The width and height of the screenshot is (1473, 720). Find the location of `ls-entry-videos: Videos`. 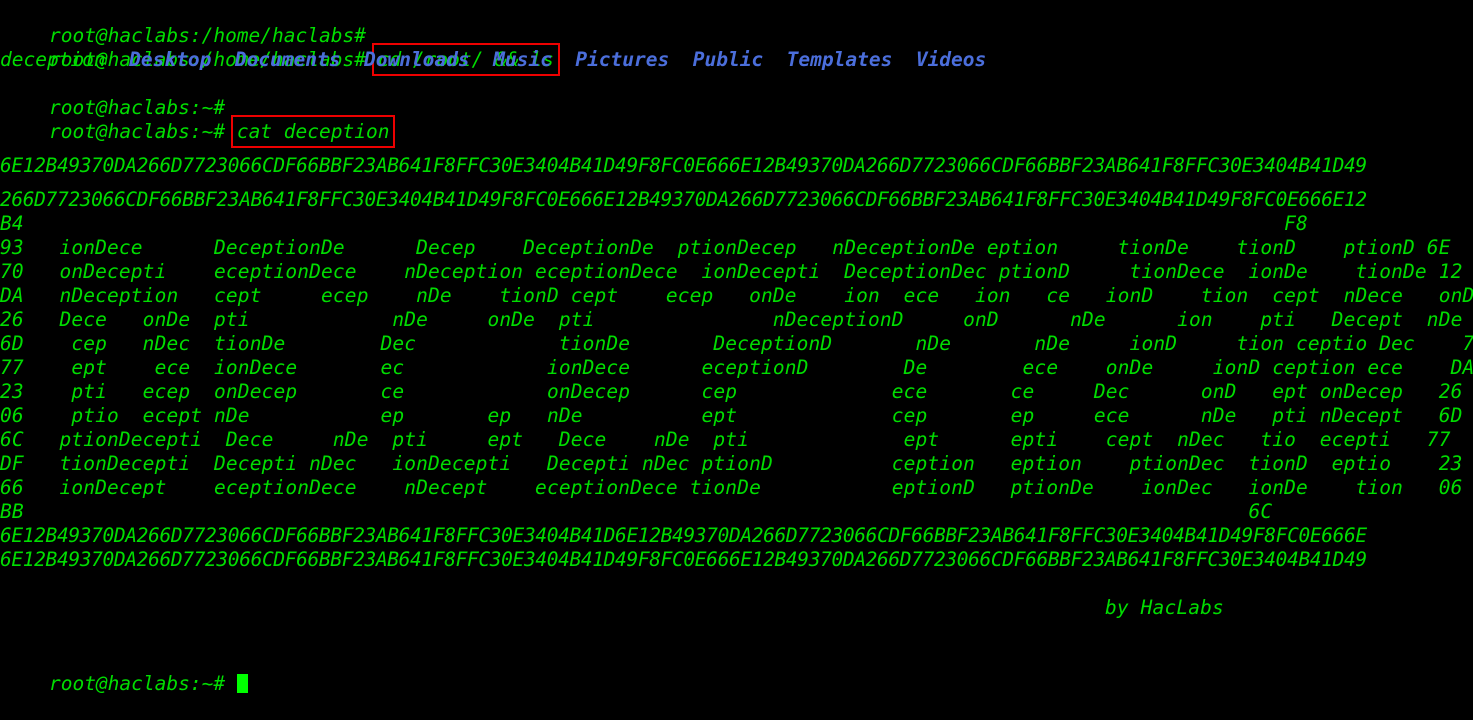

ls-entry-videos: Videos is located at coordinates (951, 59).